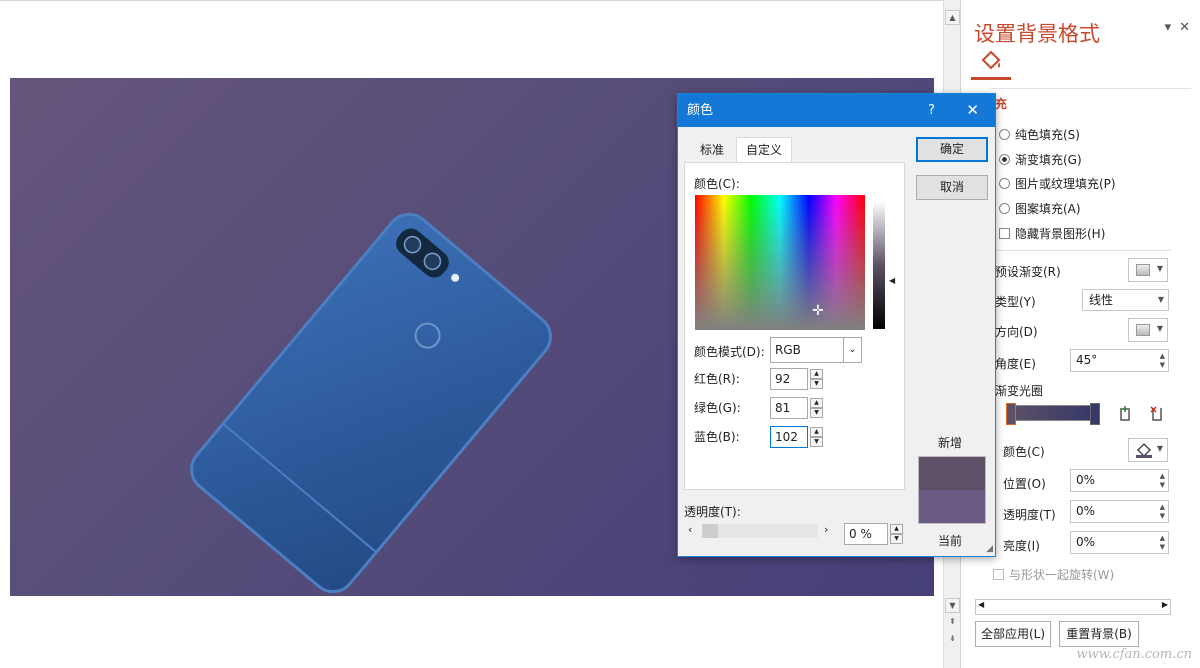 The height and width of the screenshot is (668, 1200). What do you see at coordinates (1015, 302) in the screenshot?
I see `type-label: 类型(Y)` at bounding box center [1015, 302].